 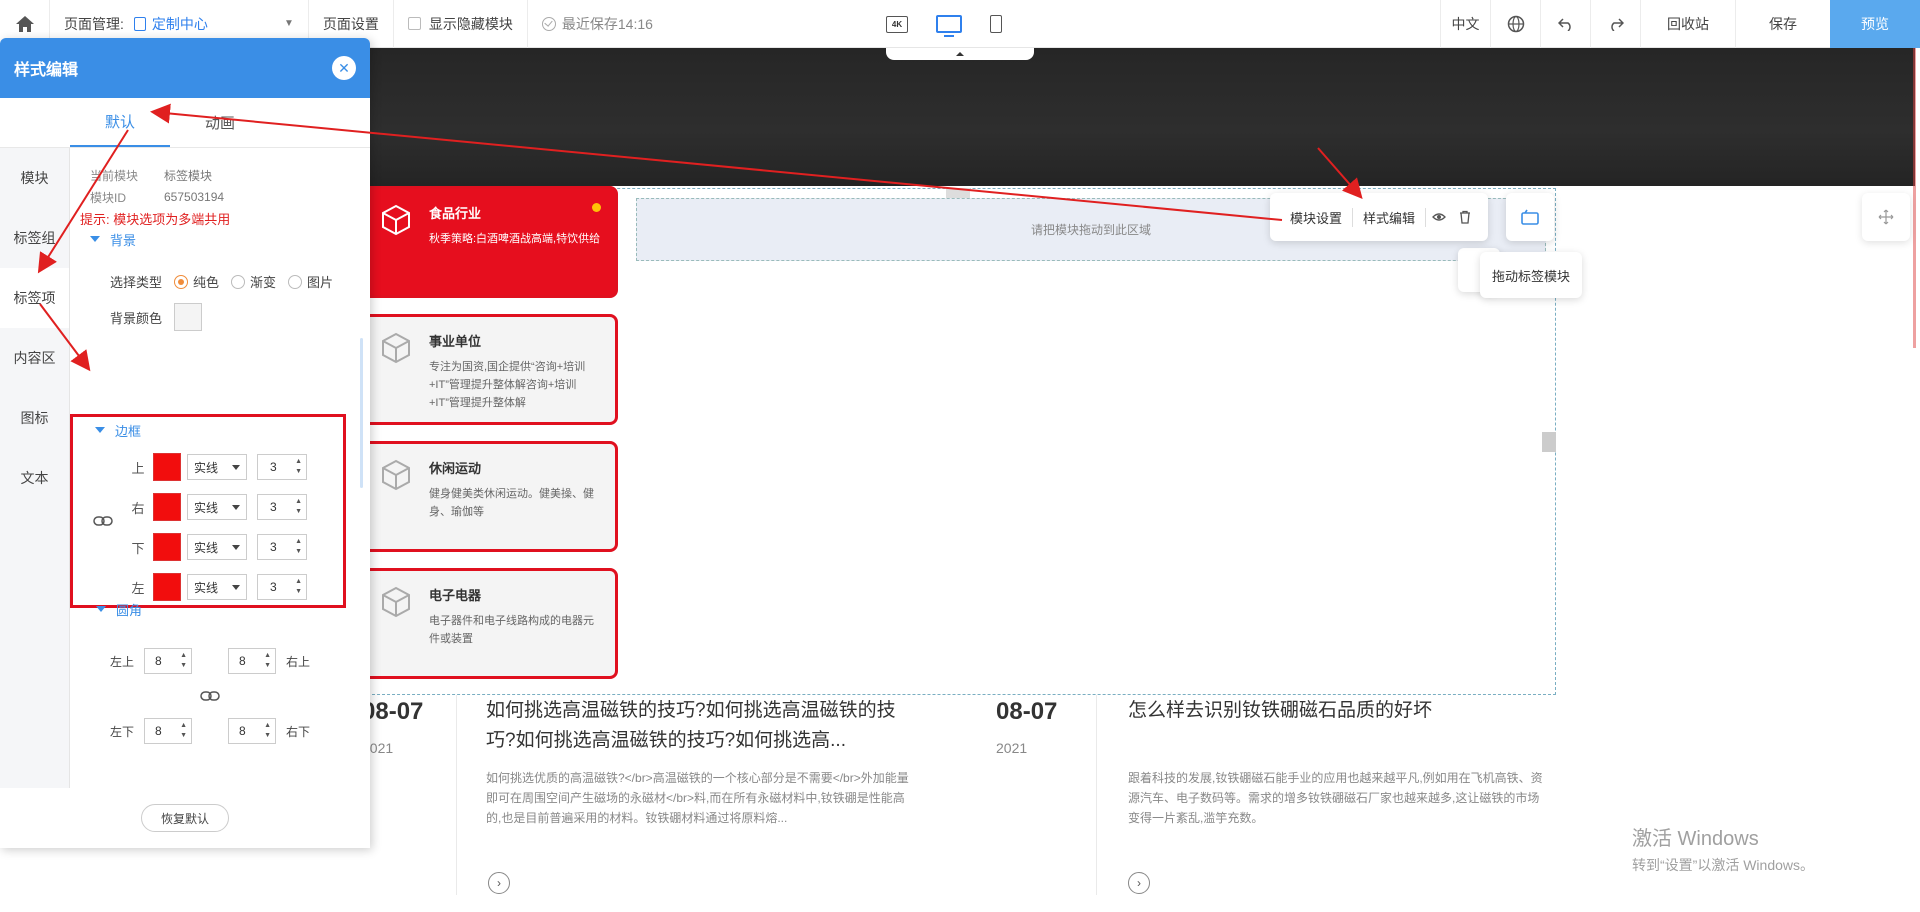 What do you see at coordinates (298, 731) in the screenshot?
I see `radius-br-label: 右下` at bounding box center [298, 731].